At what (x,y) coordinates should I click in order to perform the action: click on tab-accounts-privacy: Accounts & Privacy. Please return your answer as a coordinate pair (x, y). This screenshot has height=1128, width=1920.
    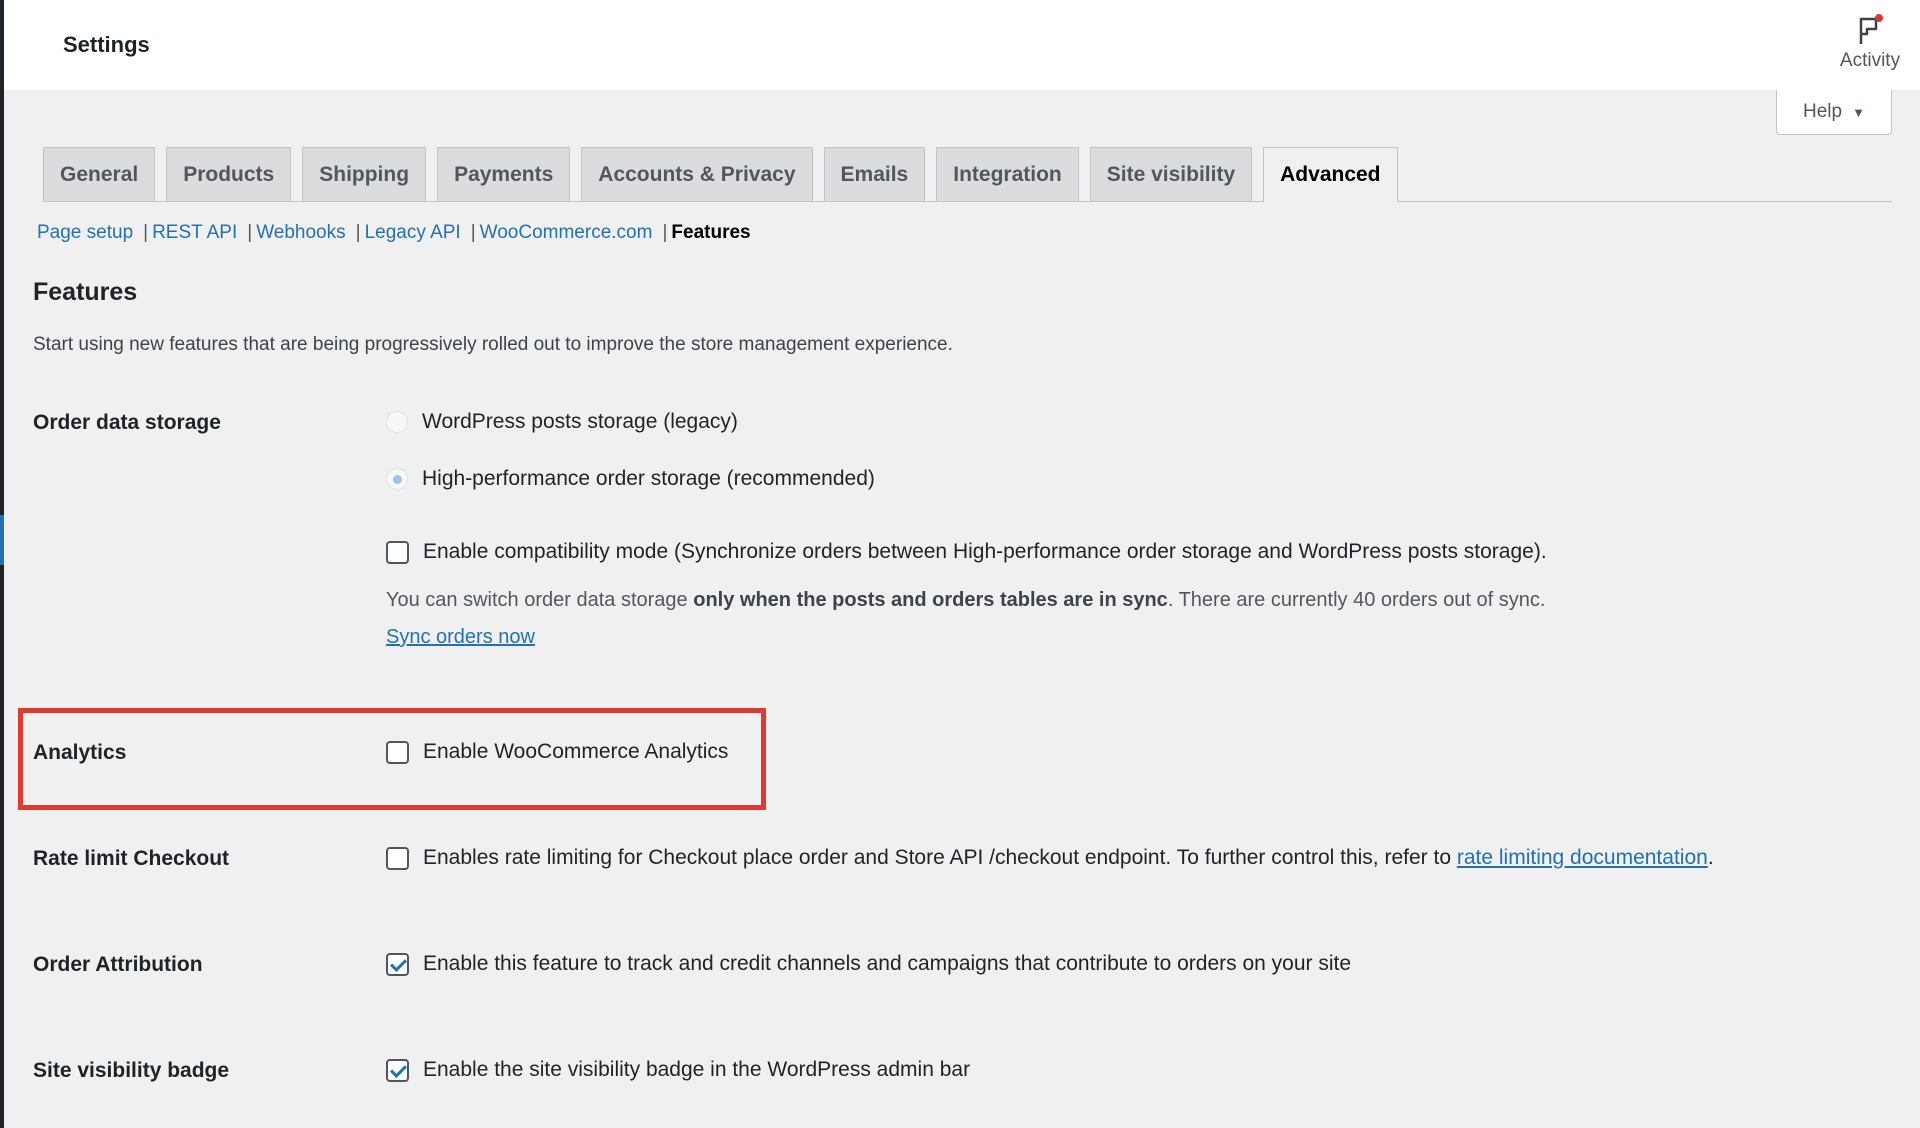
    Looking at the image, I should click on (697, 174).